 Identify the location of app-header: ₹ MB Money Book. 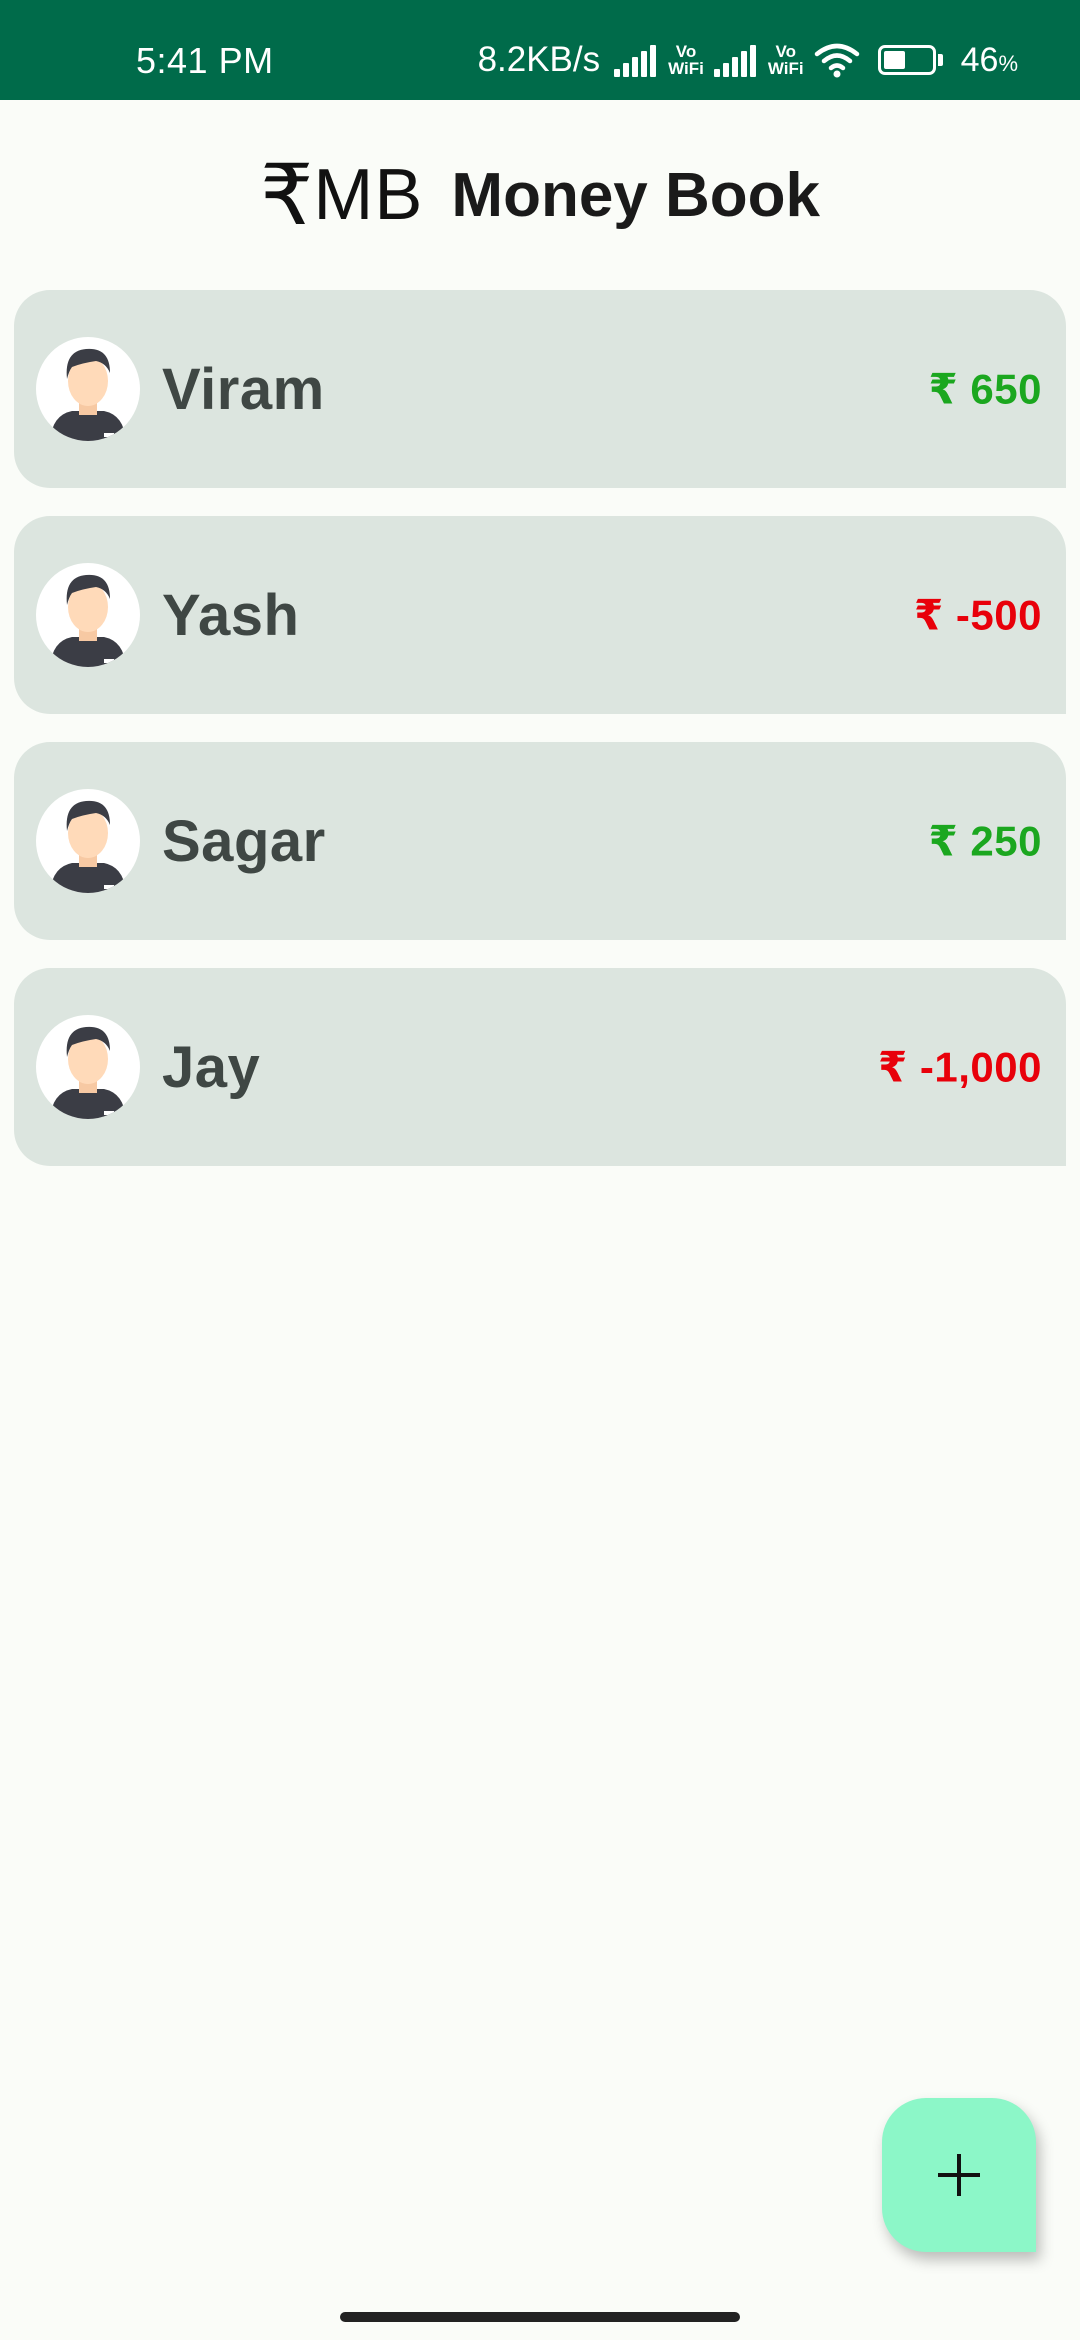
(540, 195).